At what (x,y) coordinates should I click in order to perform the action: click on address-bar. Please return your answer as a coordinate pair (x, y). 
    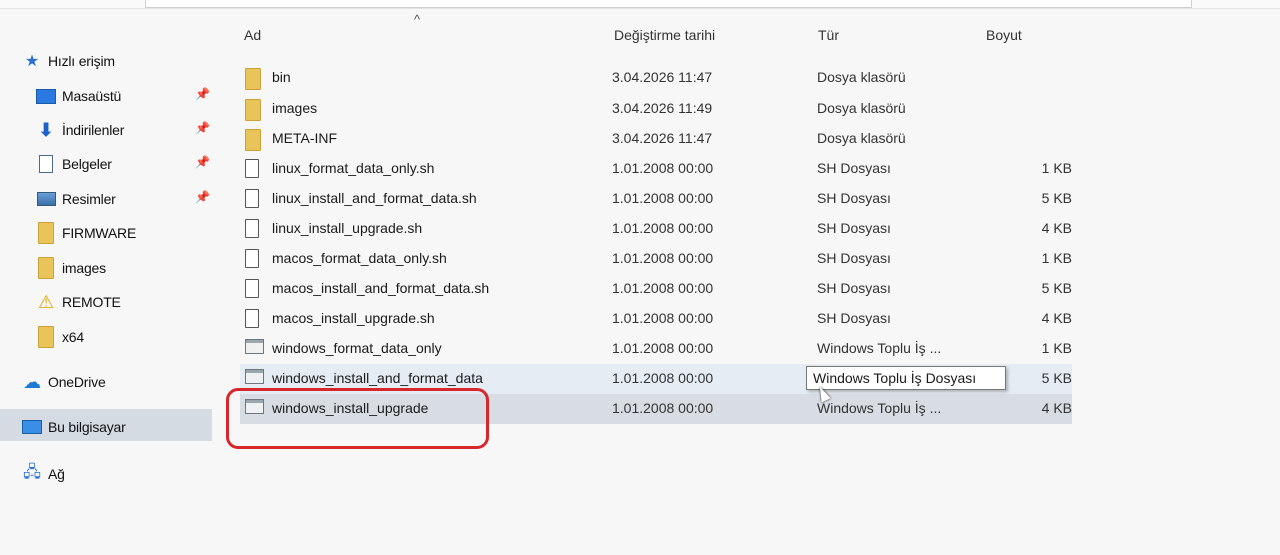
    Looking at the image, I should click on (668, 4).